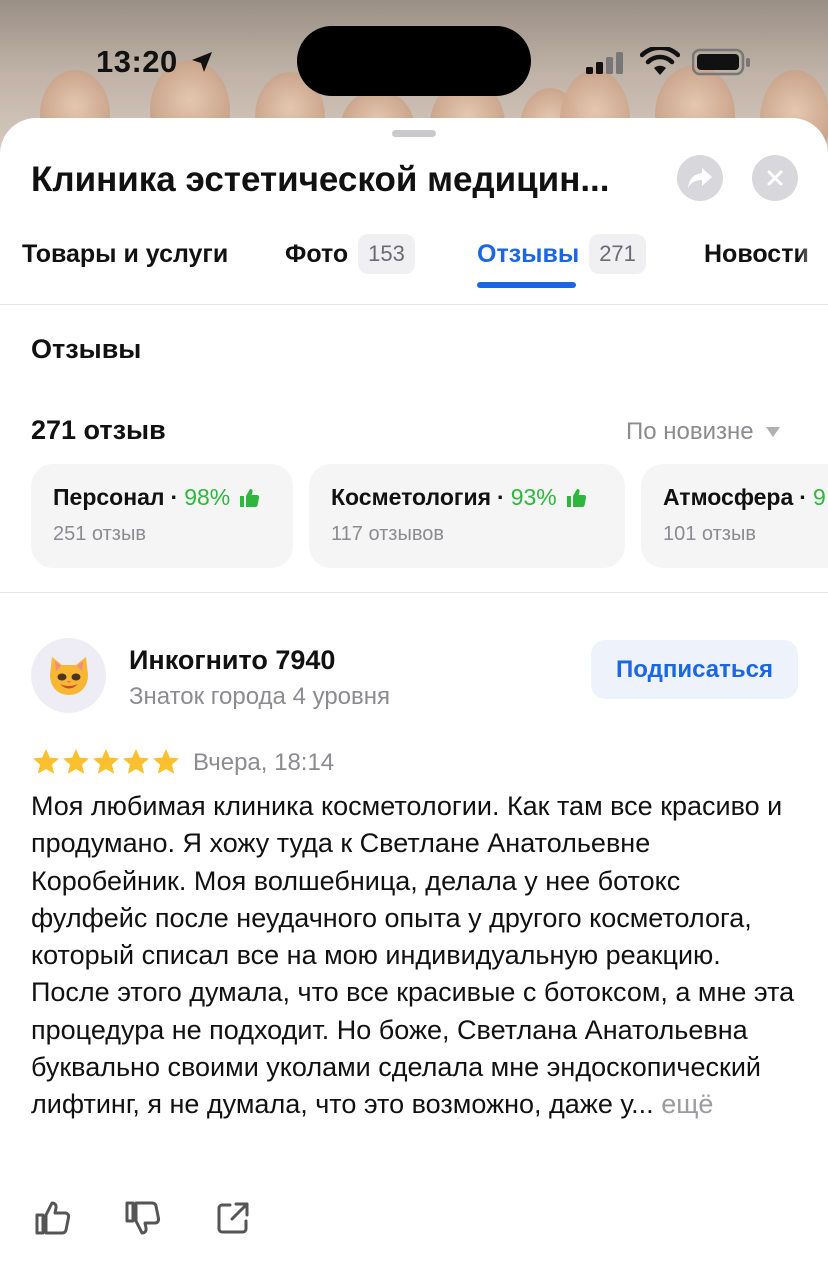 This screenshot has width=828, height=1280. Describe the element at coordinates (387, 534) in the screenshot. I see `aspect-count: 117 отзывов` at that location.